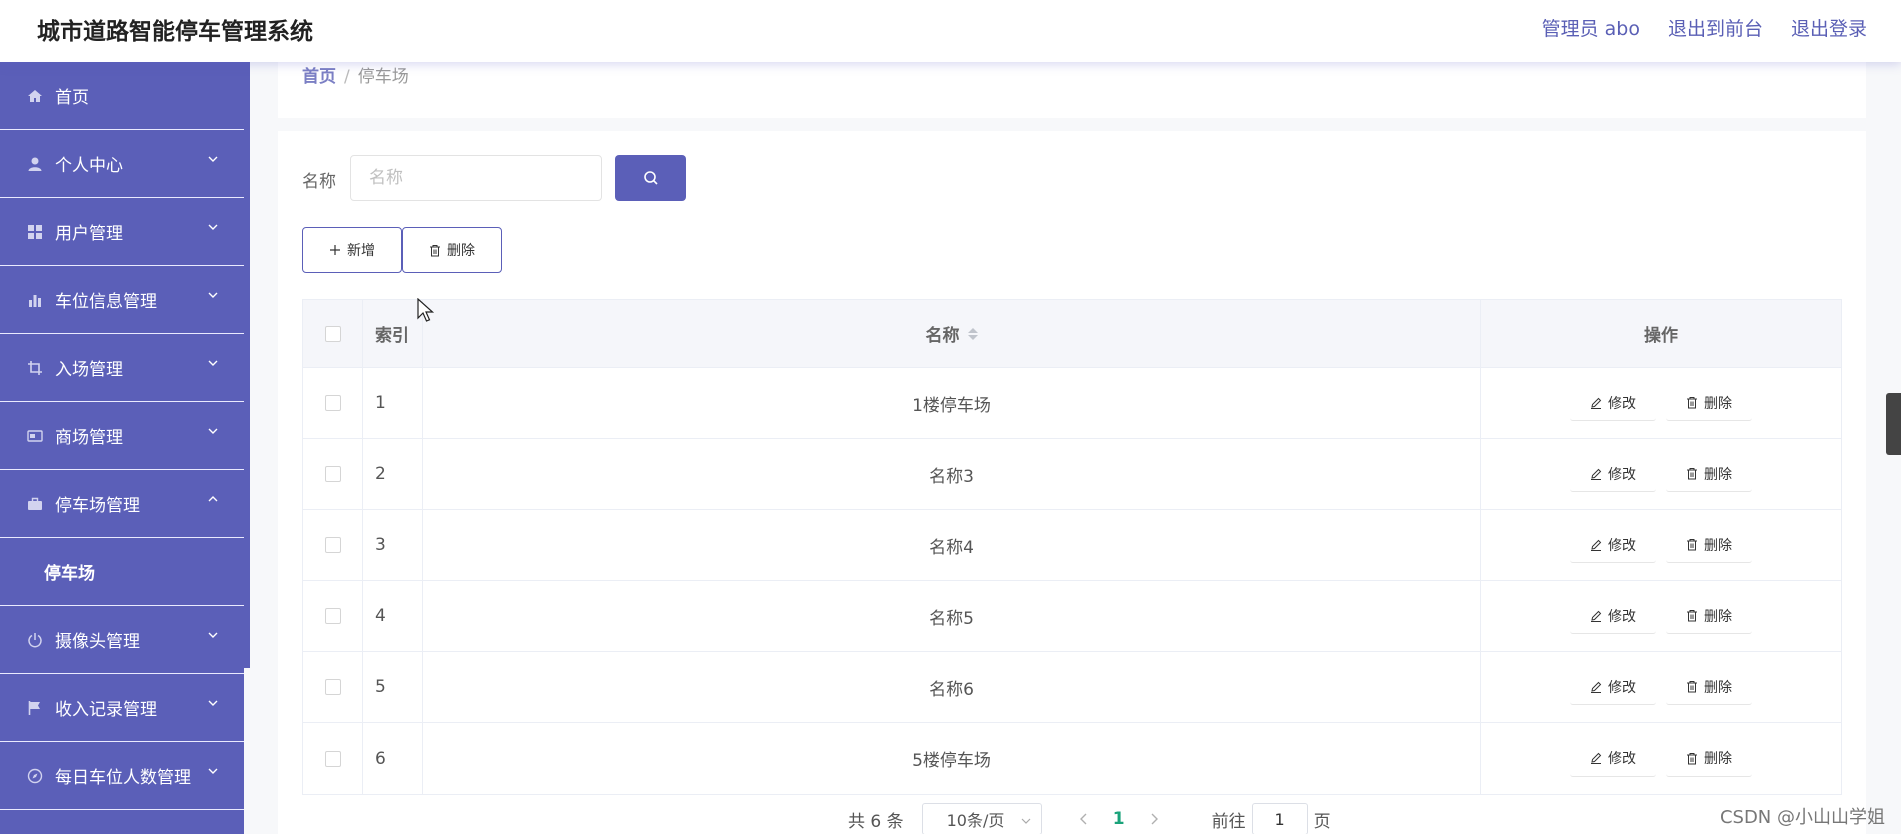 The width and height of the screenshot is (1901, 834). Describe the element at coordinates (1072, 758) in the screenshot. I see `table-row: 6 5楼停车场 修改 删除` at that location.